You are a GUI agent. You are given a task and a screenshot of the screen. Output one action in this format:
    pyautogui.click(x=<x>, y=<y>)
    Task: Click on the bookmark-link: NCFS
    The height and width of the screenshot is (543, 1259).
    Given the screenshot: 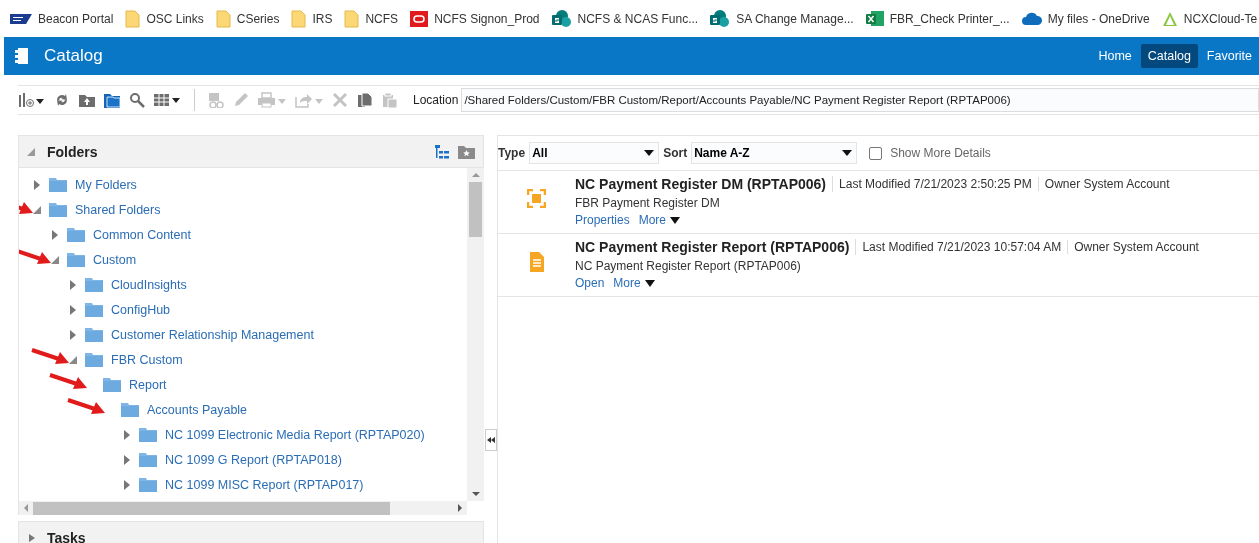 What is the action you would take?
    pyautogui.click(x=371, y=18)
    